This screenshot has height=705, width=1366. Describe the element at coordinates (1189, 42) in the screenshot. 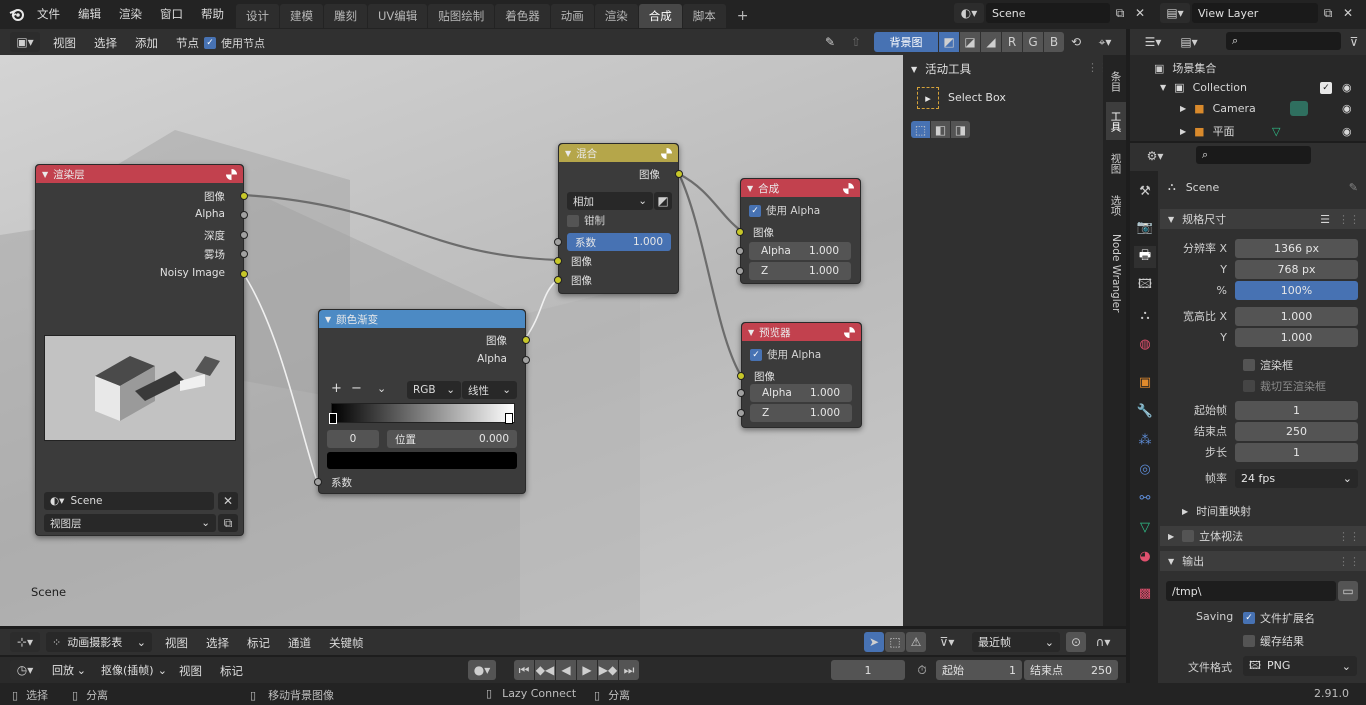

I see `display-mode-icon: ▤▾` at that location.